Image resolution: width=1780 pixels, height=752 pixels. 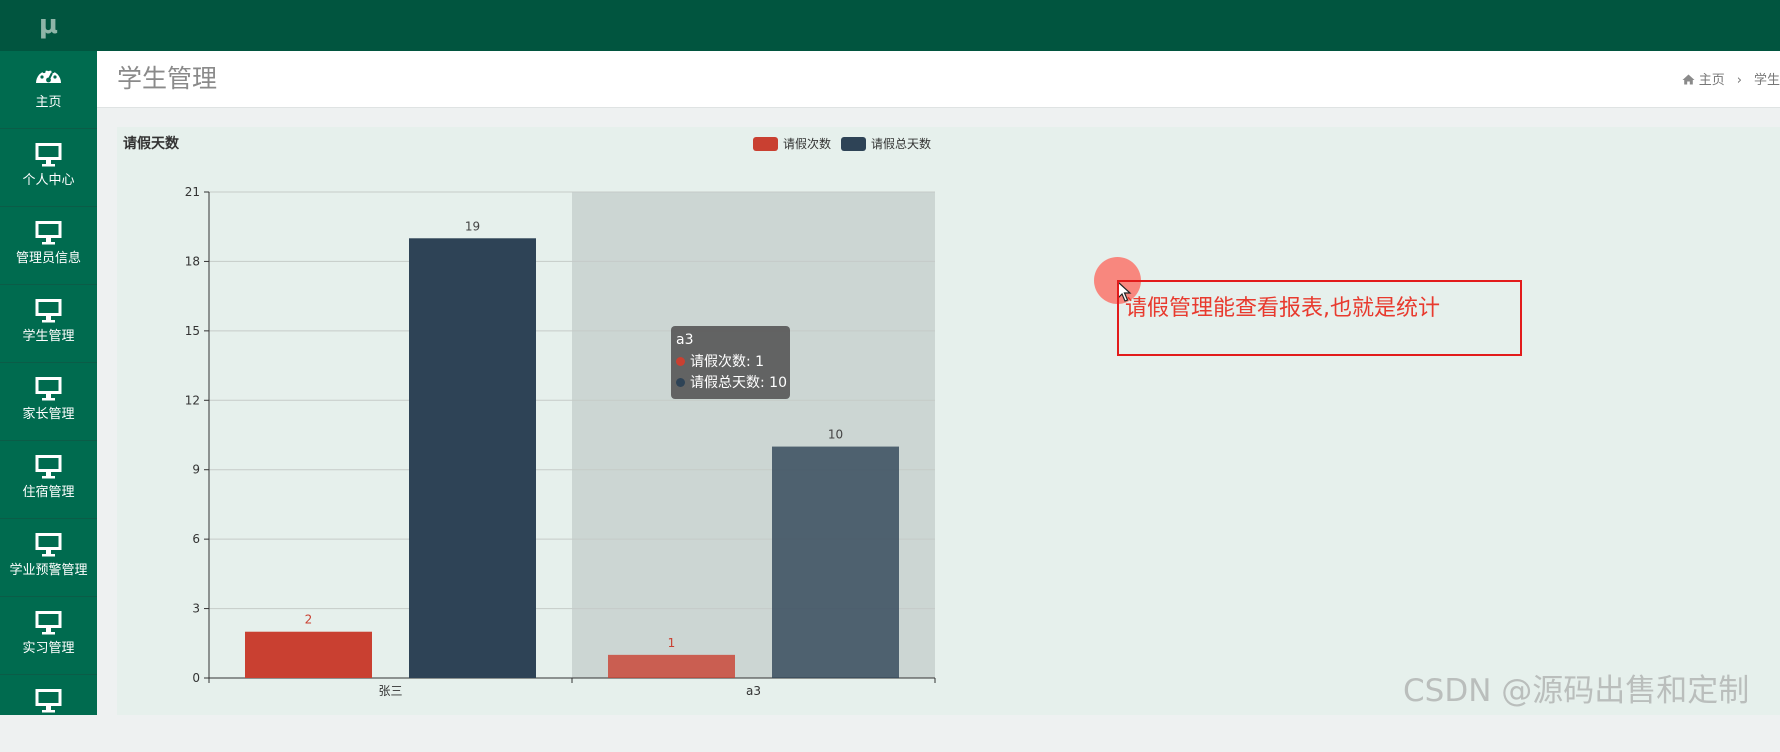 What do you see at coordinates (472, 226) in the screenshot?
I see `data-label: 19` at bounding box center [472, 226].